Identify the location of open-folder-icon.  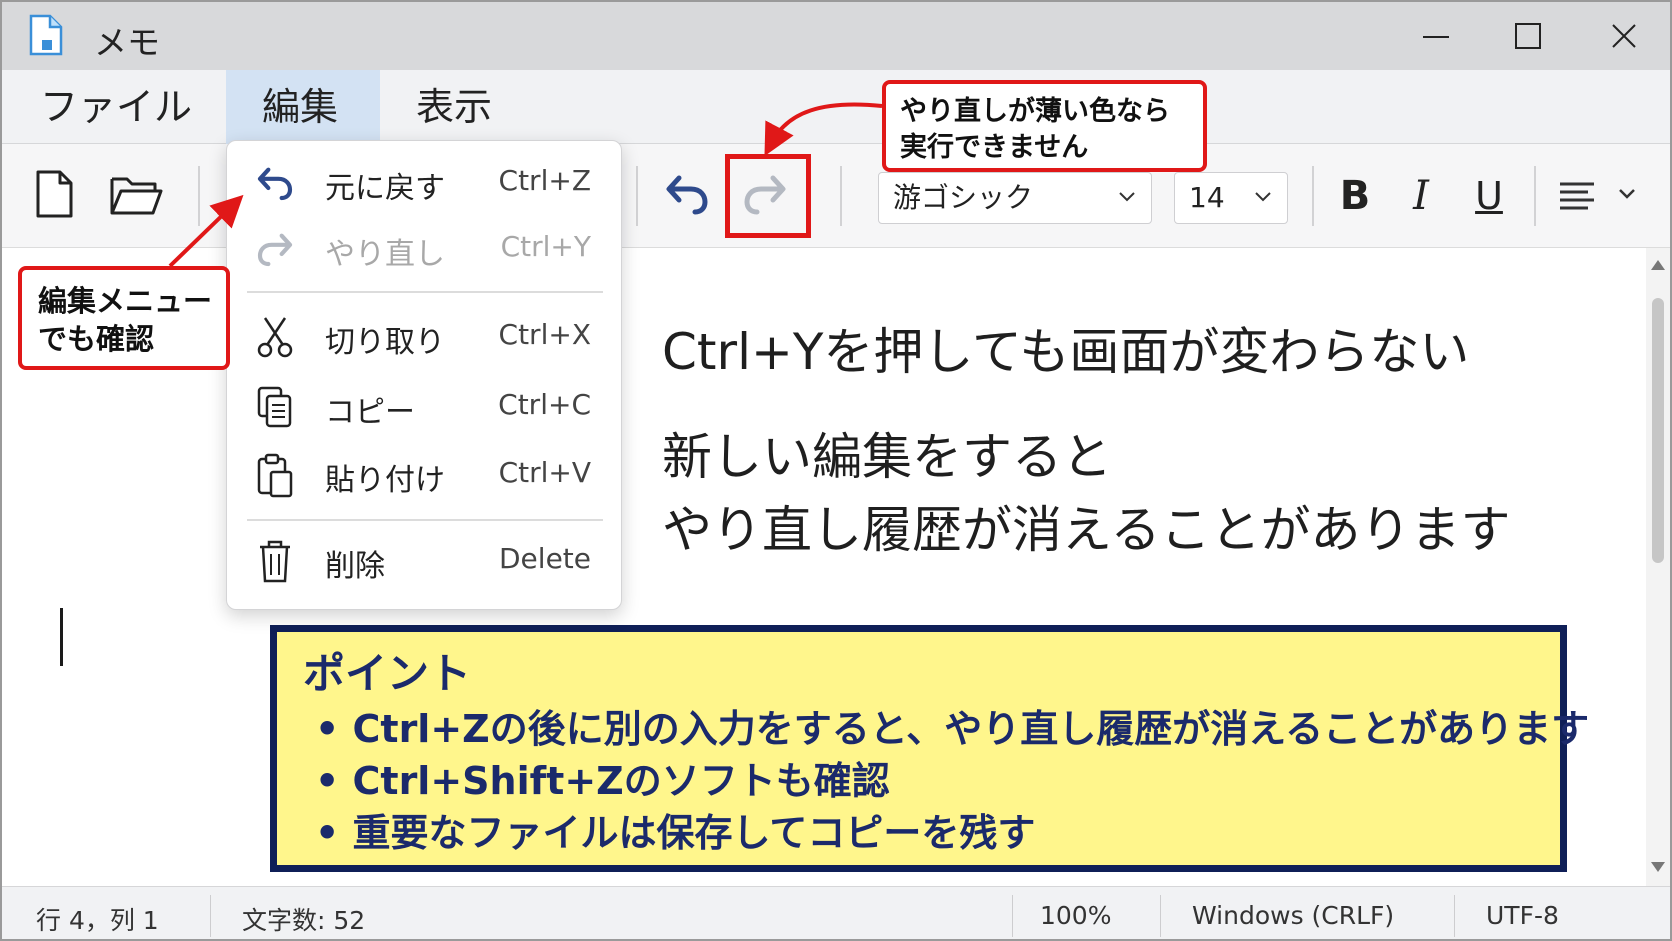
(136, 196).